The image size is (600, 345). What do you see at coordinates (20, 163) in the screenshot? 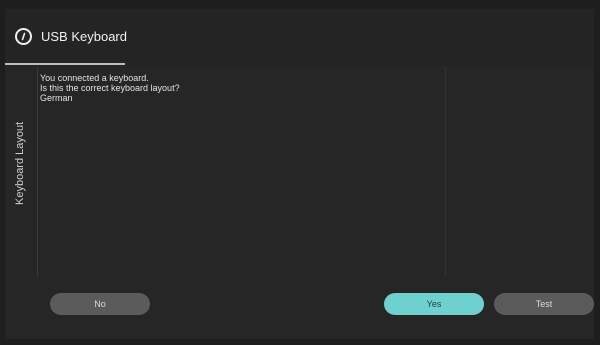
I see `side-tab-label: Keyboard Layout` at bounding box center [20, 163].